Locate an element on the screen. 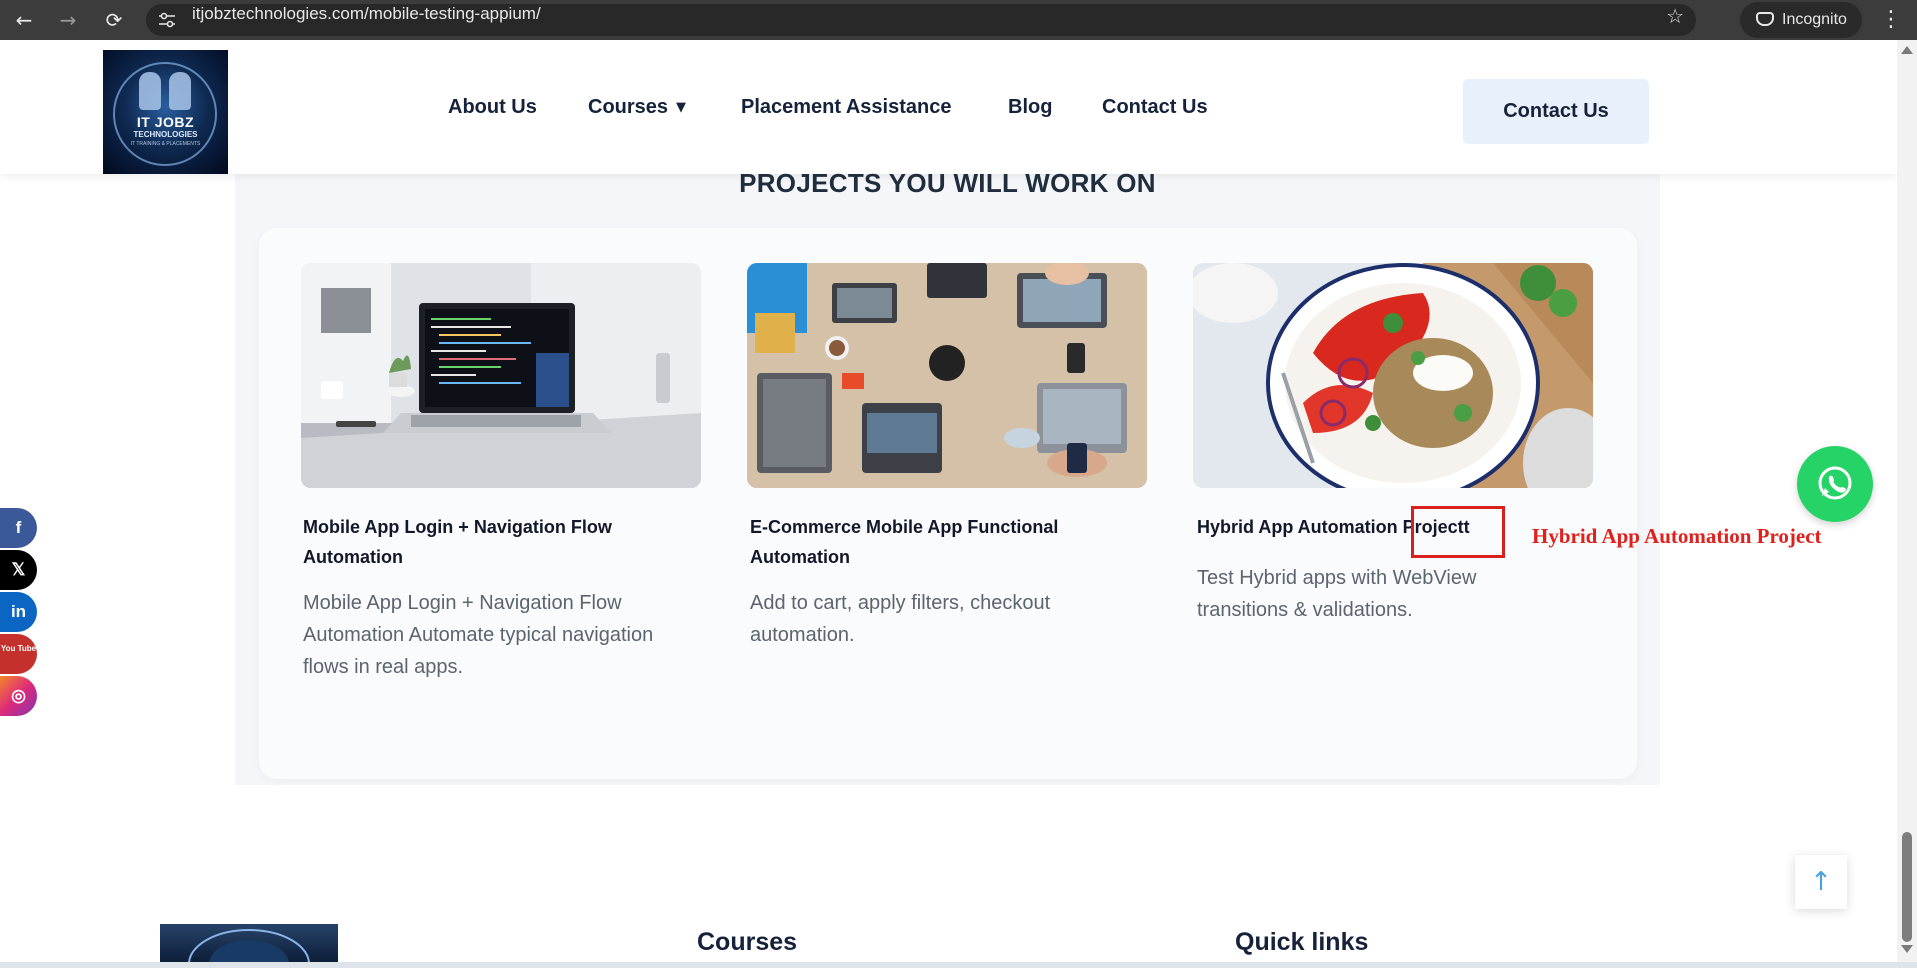 This screenshot has width=1917, height=968. forward-icon: → is located at coordinates (68, 20).